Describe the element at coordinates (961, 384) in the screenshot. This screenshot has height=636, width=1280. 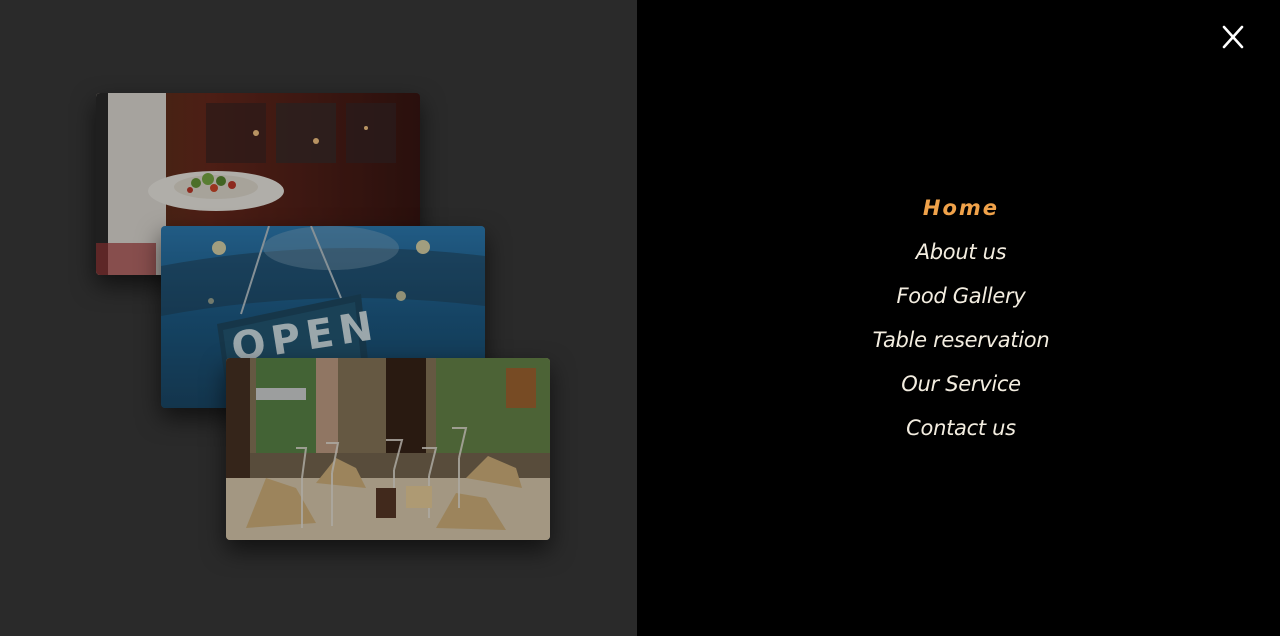
I see `nav-item-our-service: Our Service` at that location.